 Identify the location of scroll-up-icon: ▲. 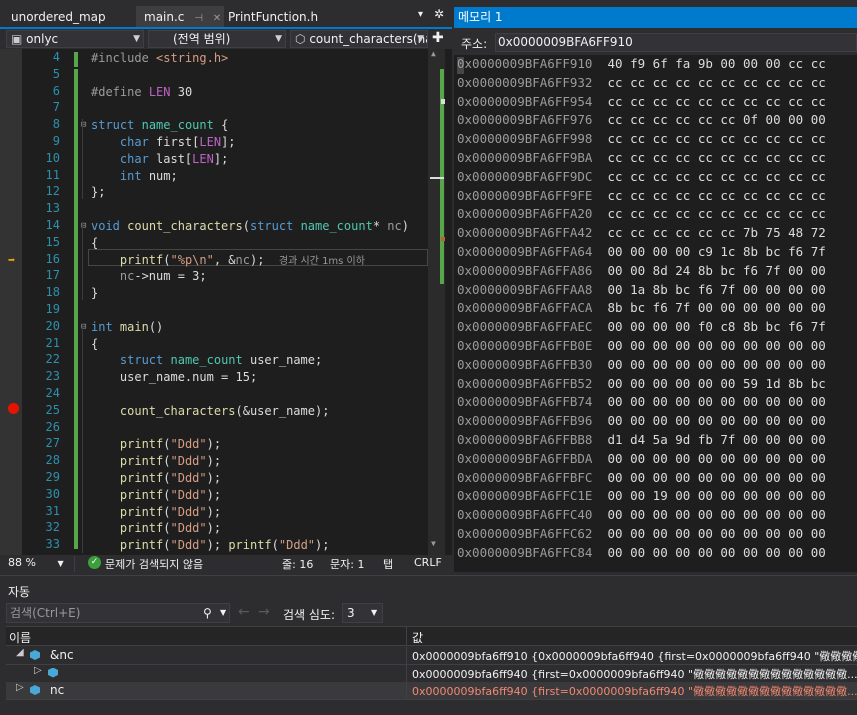
(437, 59).